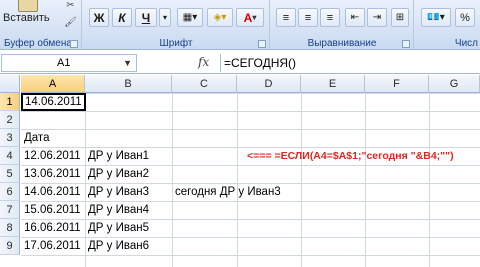 This screenshot has height=267, width=480. I want to click on row-header-5: 5, so click(10, 174).